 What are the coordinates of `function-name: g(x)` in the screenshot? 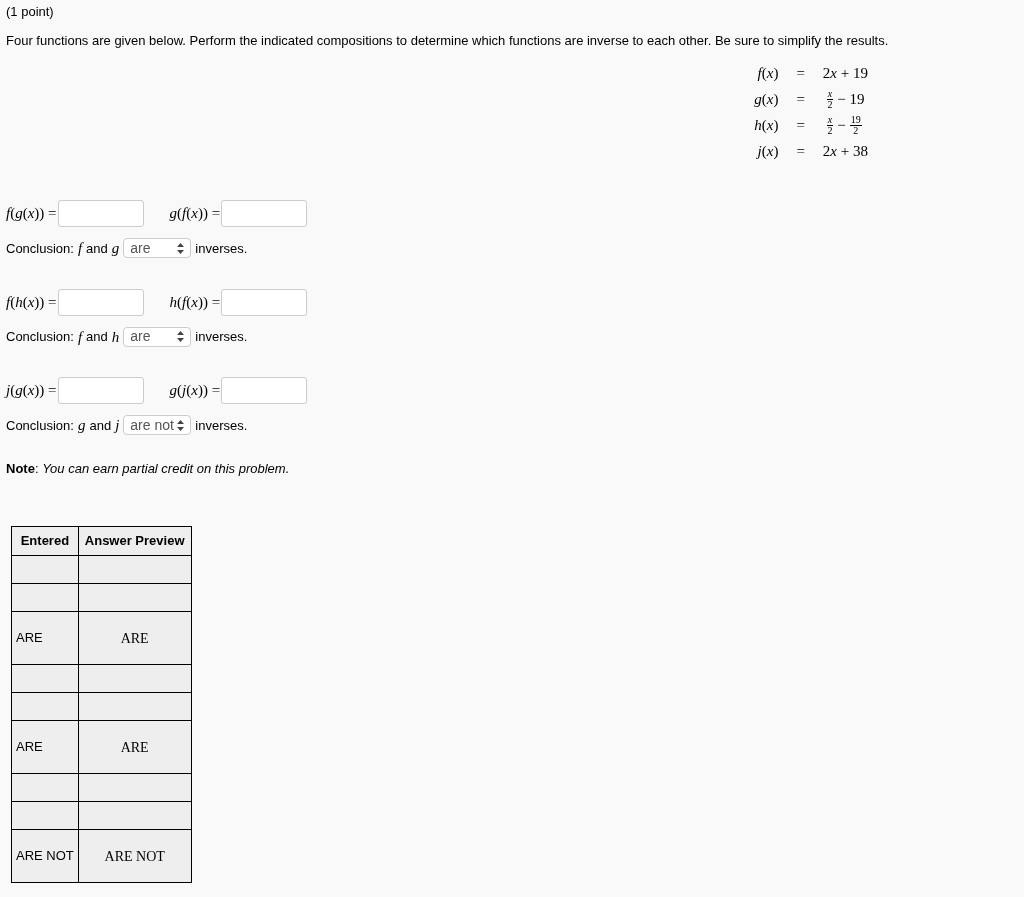 It's located at (766, 99).